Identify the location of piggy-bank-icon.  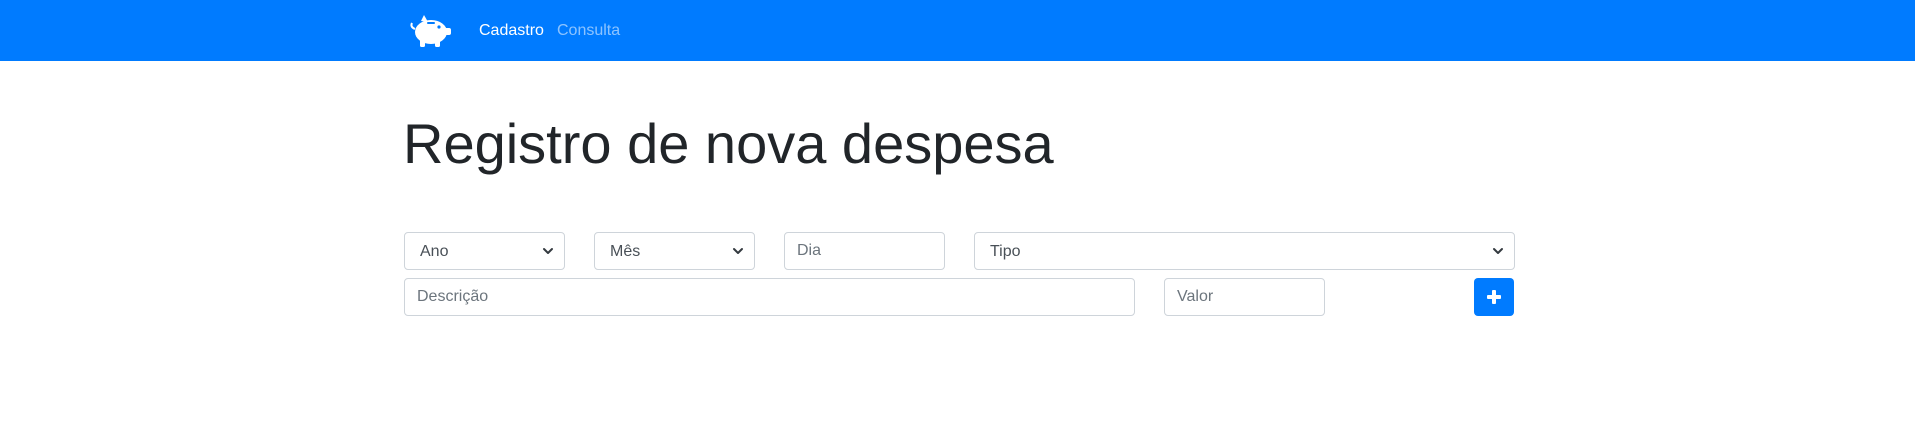
(431, 30).